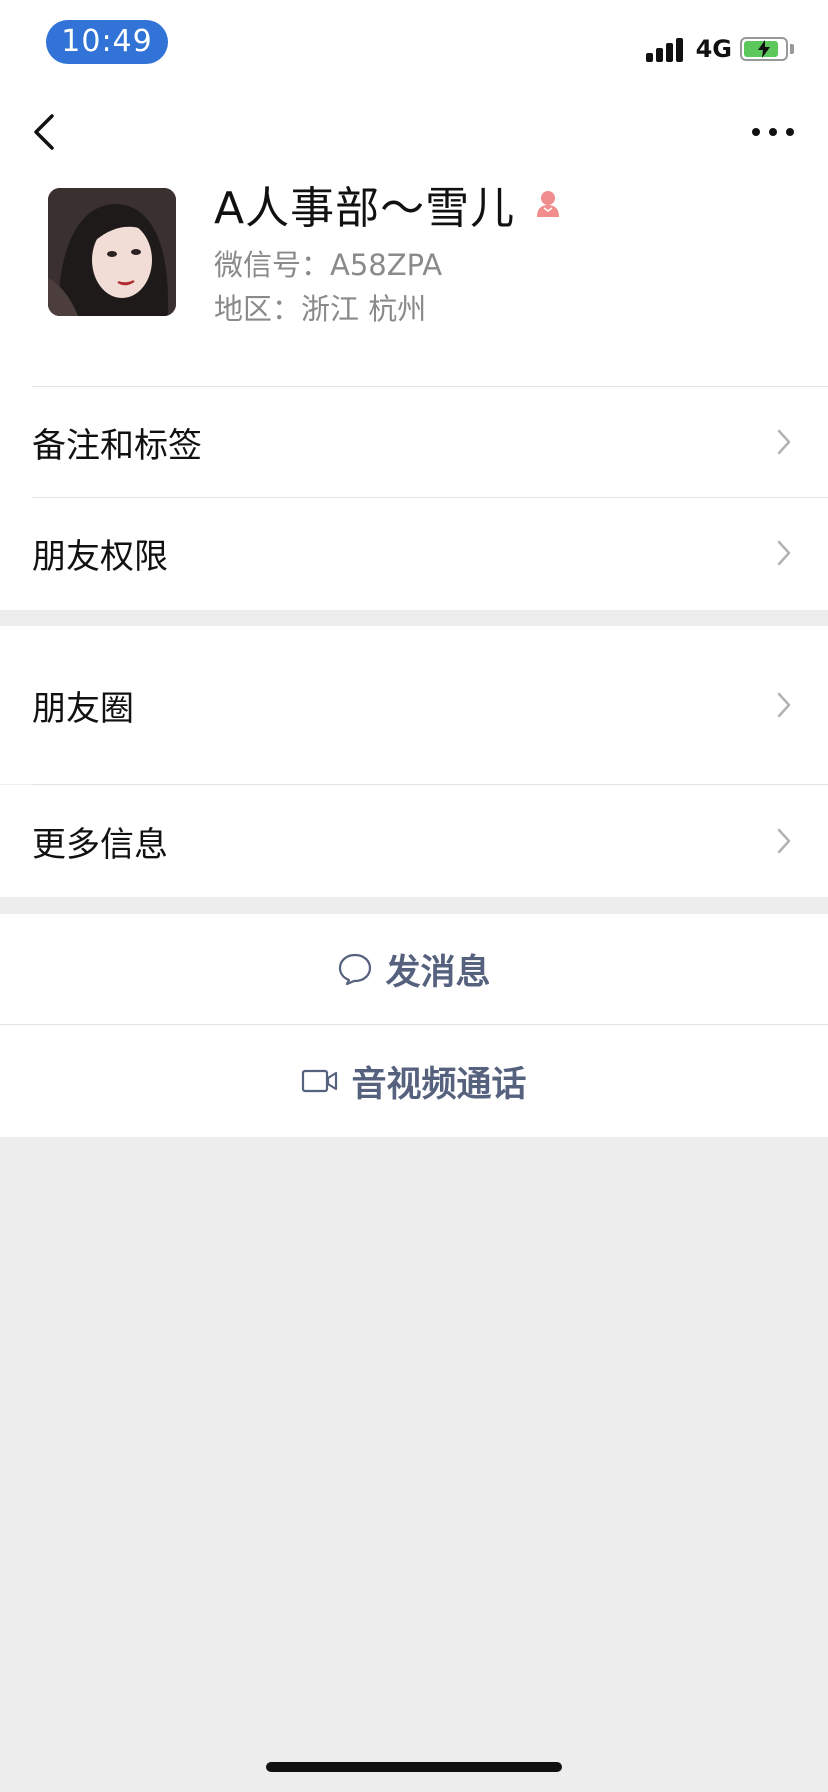  Describe the element at coordinates (117, 445) in the screenshot. I see `remarks-tags-label: 备注和标签` at that location.